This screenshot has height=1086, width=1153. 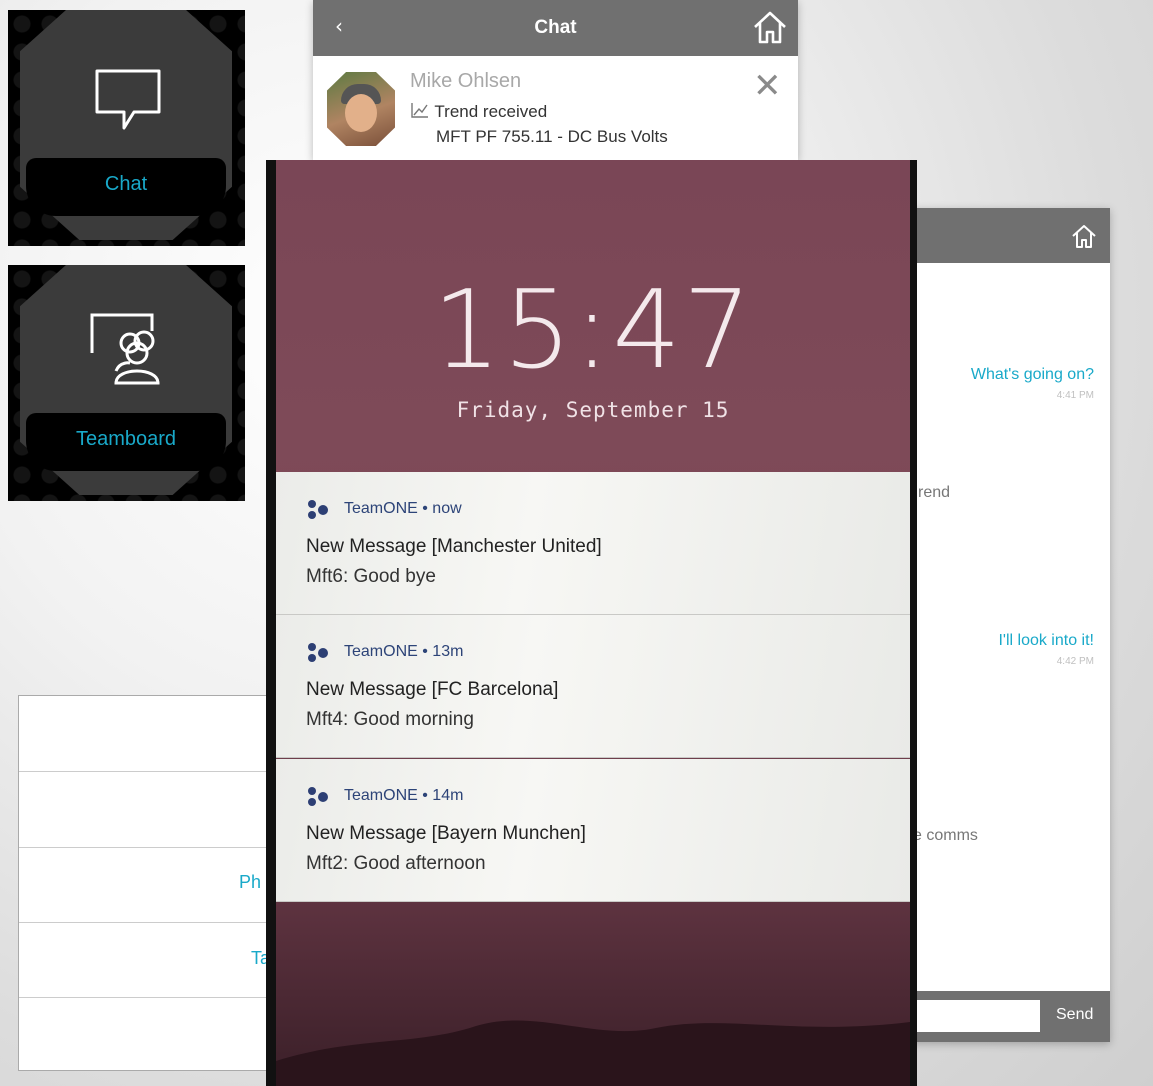 I want to click on chat-title: Chat, so click(x=555, y=27).